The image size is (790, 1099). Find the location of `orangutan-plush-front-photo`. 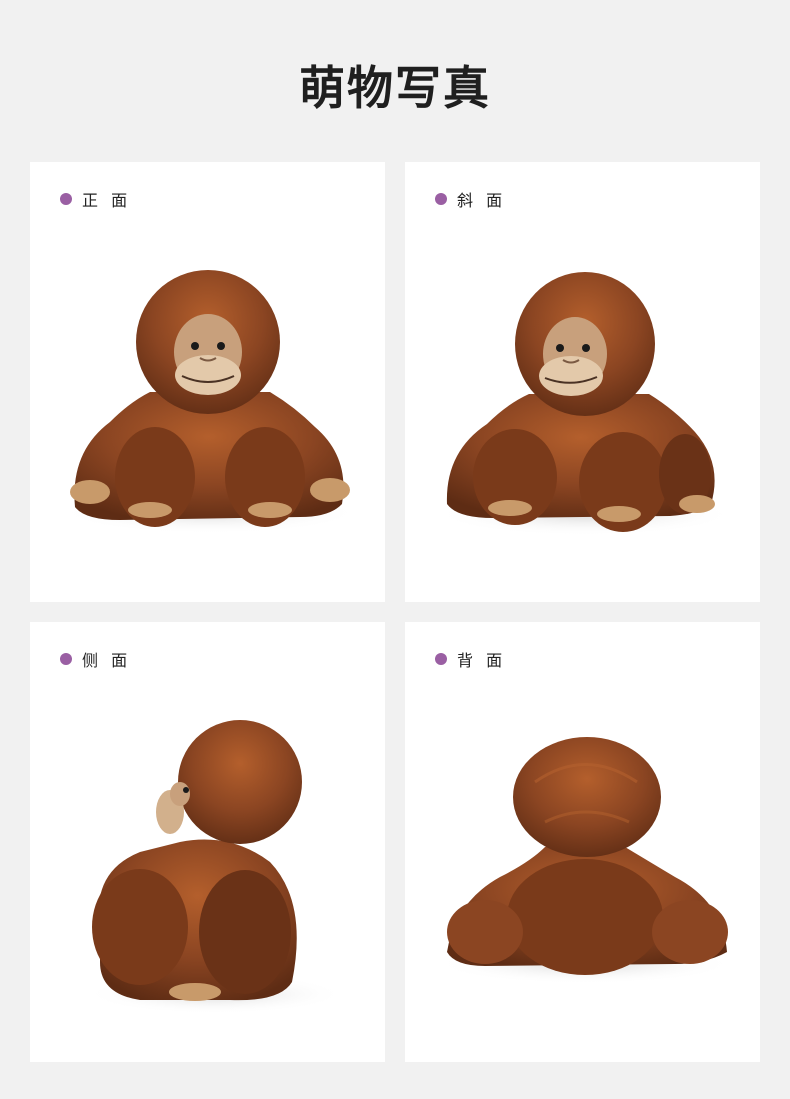

orangutan-plush-front-photo is located at coordinates (210, 402).